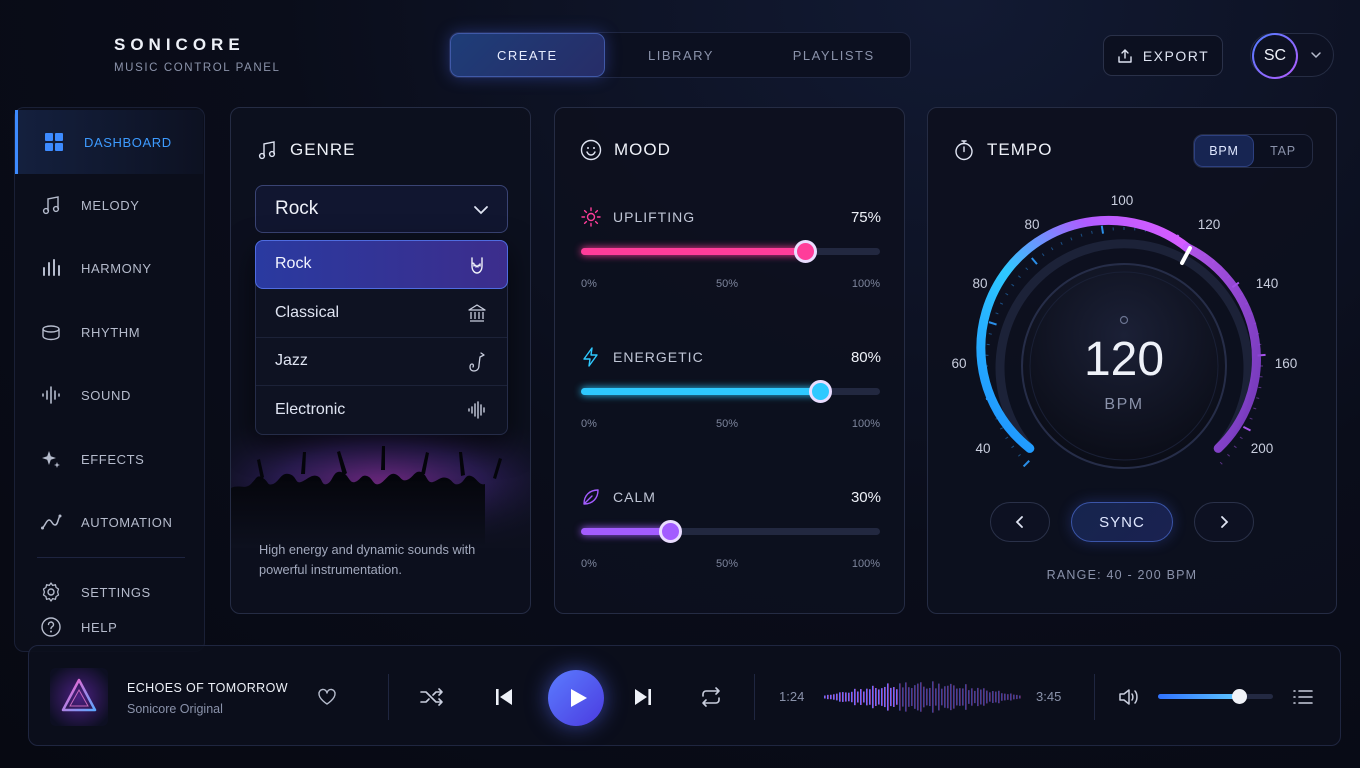  I want to click on sidebar-item-help: HELP, so click(78, 627).